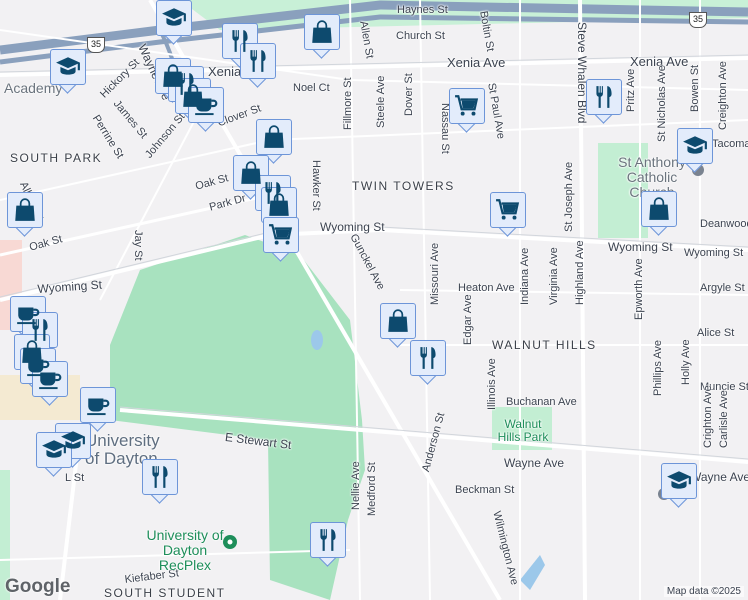 This screenshot has height=600, width=748. I want to click on street-label: Heaton Ave, so click(486, 288).